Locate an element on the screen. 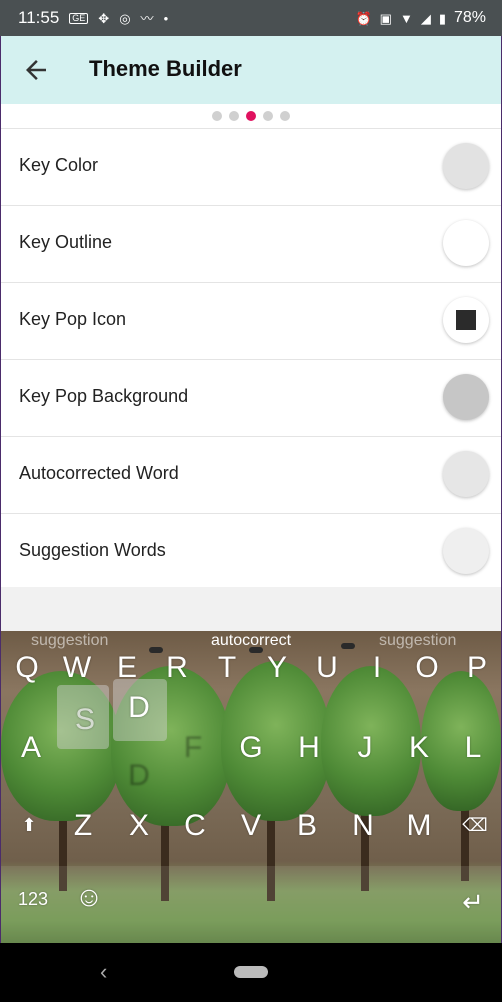 Image resolution: width=502 pixels, height=1002 pixels. suggestion-center: autocorrect is located at coordinates (251, 641).